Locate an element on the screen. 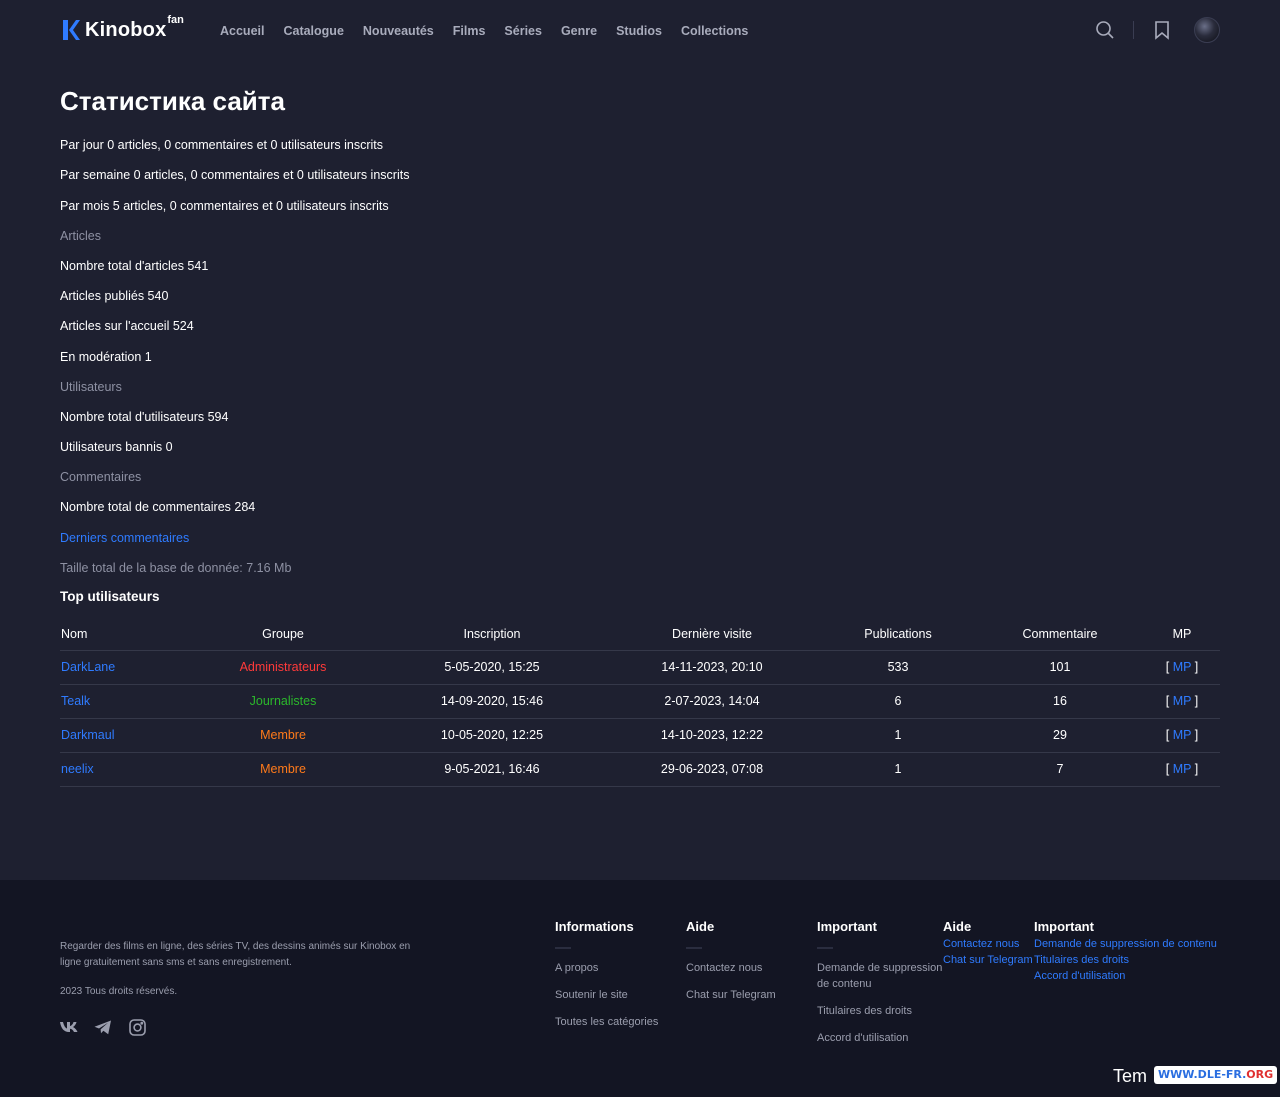 Image resolution: width=1280 pixels, height=1097 pixels. user-group: Journalistes is located at coordinates (283, 701).